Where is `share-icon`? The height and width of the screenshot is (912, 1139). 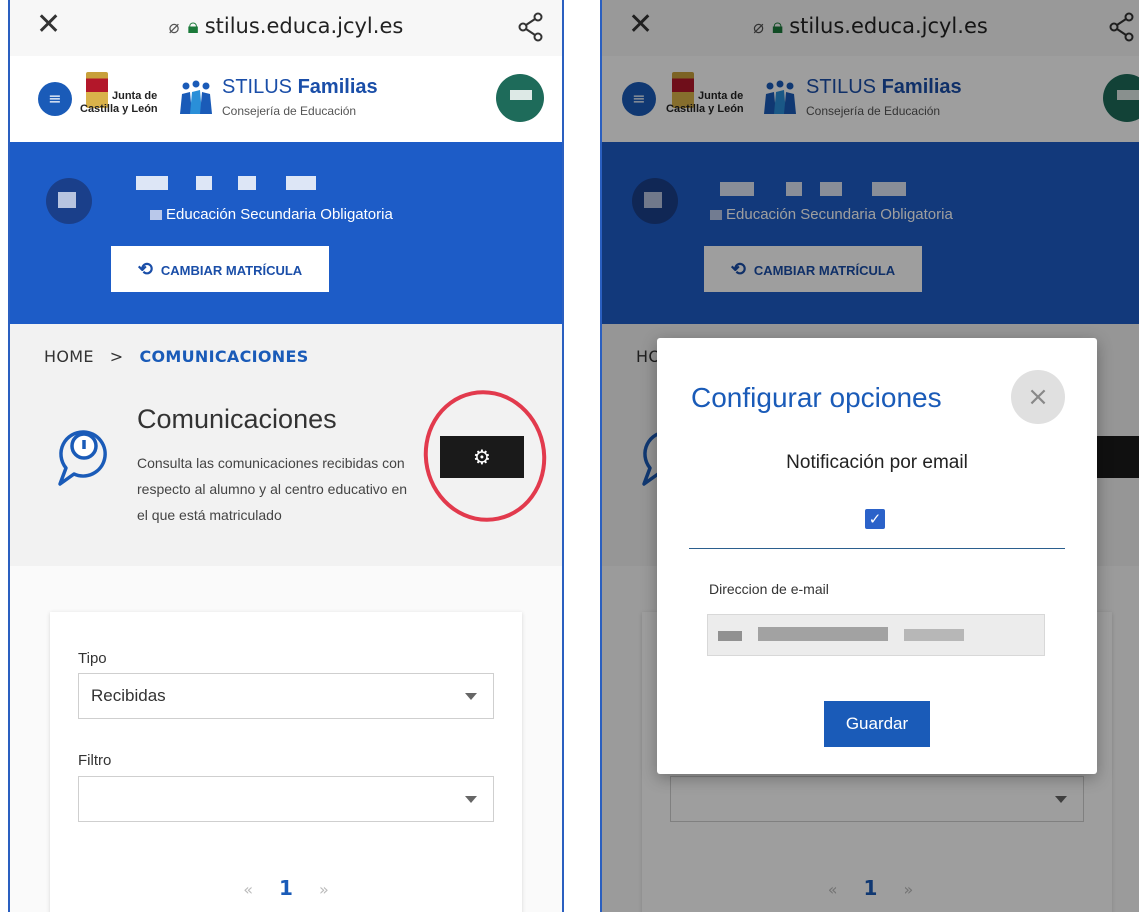 share-icon is located at coordinates (531, 27).